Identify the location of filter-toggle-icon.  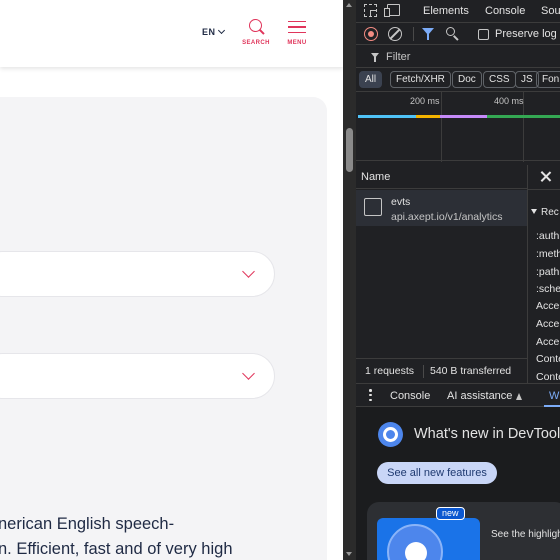
(428, 34).